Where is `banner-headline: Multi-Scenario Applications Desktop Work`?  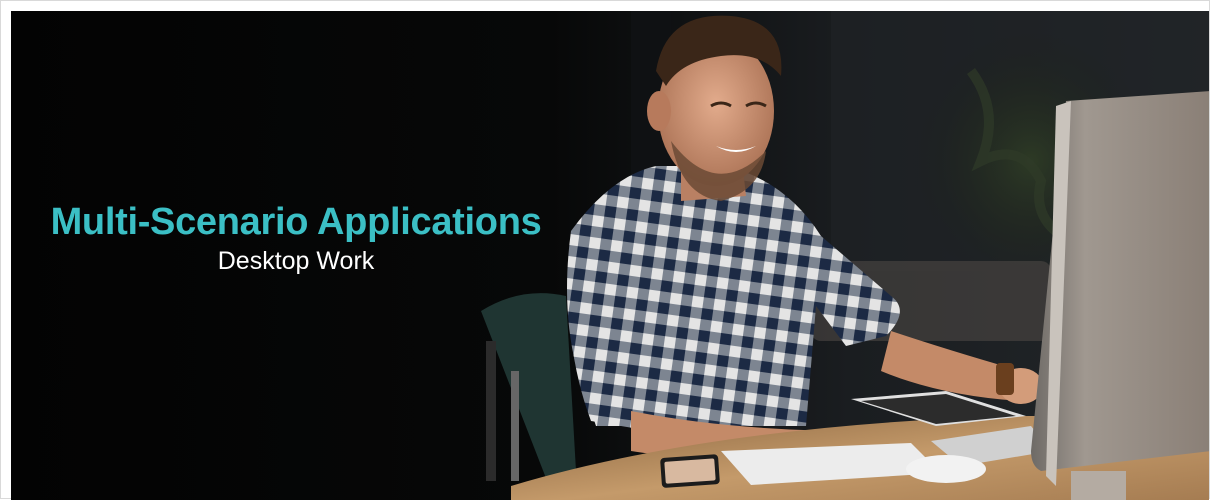 banner-headline: Multi-Scenario Applications Desktop Work is located at coordinates (296, 239).